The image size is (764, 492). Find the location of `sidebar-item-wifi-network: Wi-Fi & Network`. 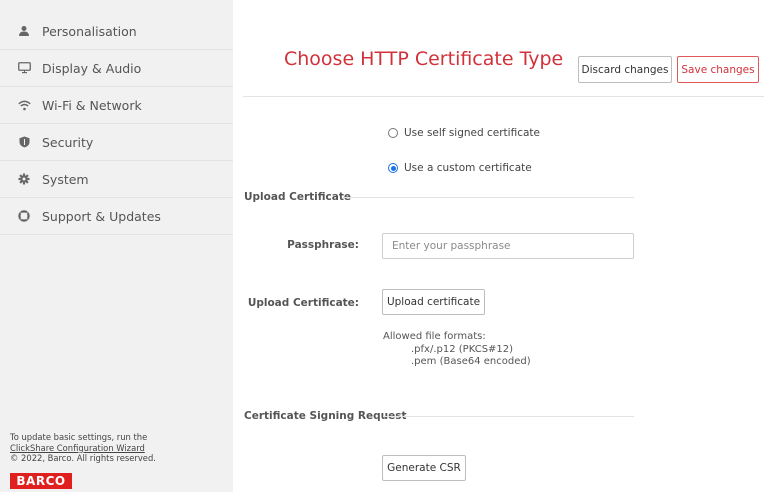

sidebar-item-wifi-network: Wi-Fi & Network is located at coordinates (116, 105).